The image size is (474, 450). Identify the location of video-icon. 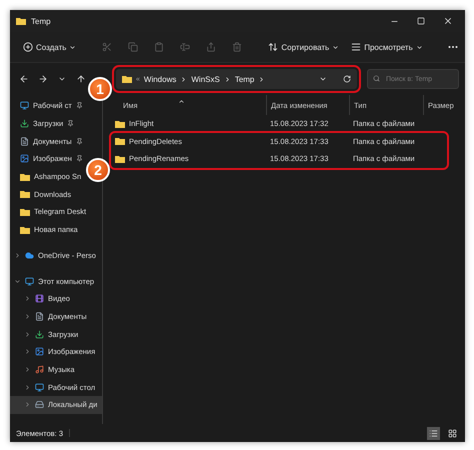
(39, 299).